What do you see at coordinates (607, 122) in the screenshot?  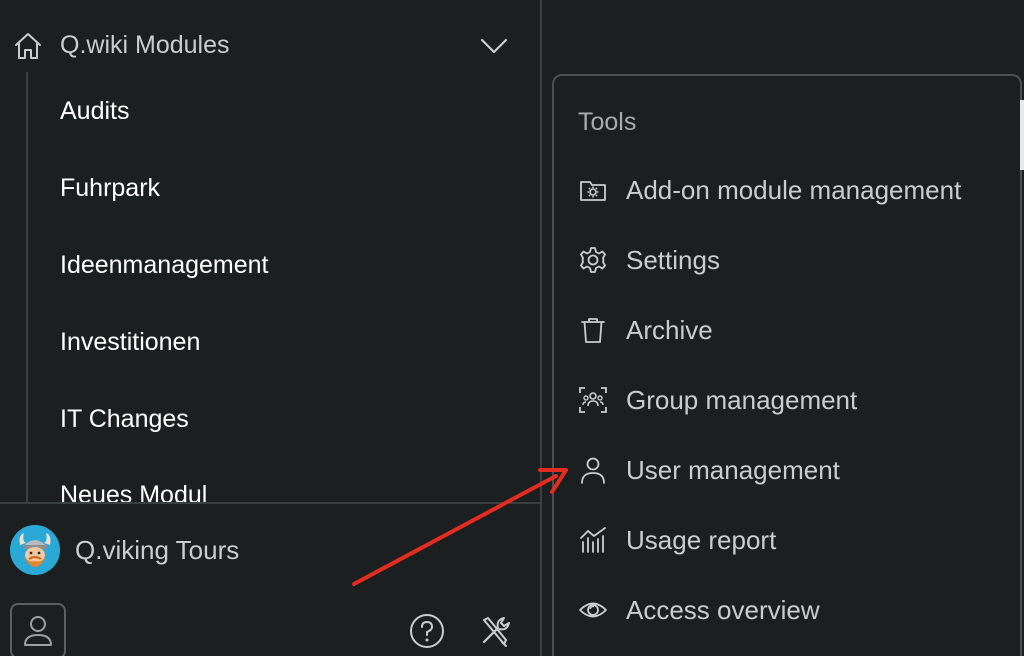 I see `tools-menu-heading: Tools` at bounding box center [607, 122].